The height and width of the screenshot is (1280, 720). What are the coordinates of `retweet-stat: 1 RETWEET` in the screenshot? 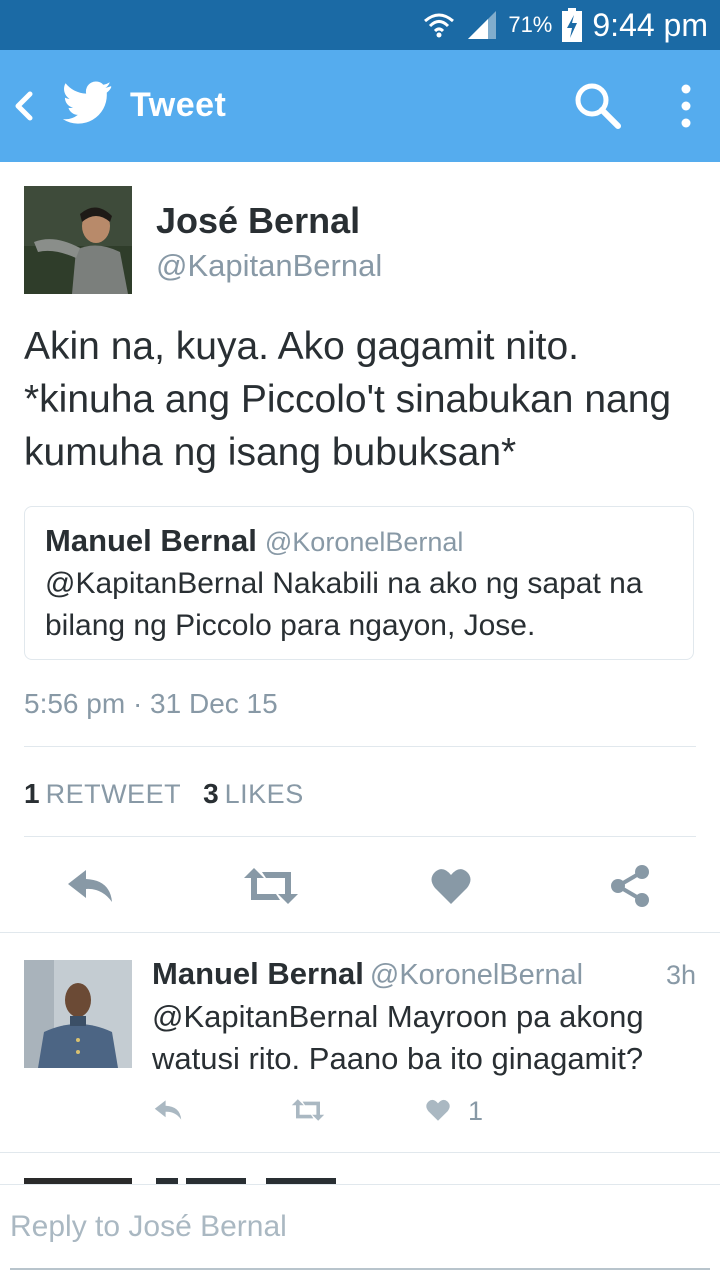 It's located at (103, 793).